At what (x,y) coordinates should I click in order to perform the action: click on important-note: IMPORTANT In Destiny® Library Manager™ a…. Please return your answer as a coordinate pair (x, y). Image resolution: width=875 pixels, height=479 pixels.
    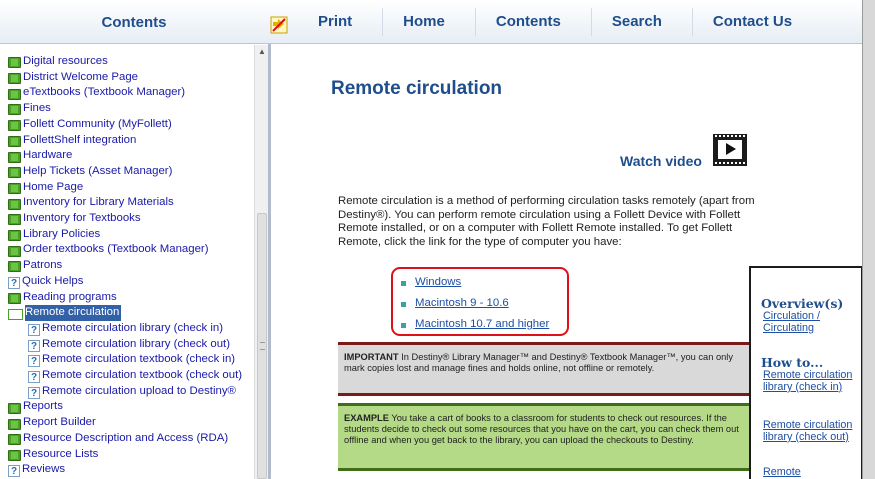
    Looking at the image, I should click on (548, 369).